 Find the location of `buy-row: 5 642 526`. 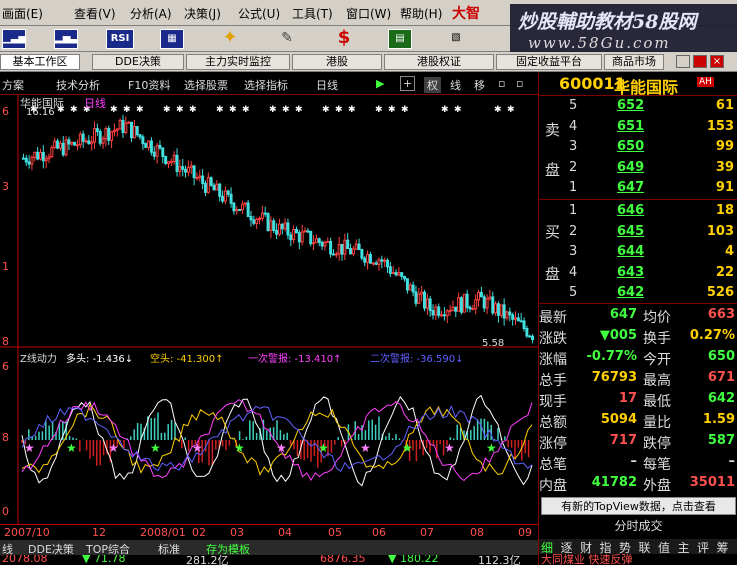

buy-row: 5 642 526 is located at coordinates (651, 295).